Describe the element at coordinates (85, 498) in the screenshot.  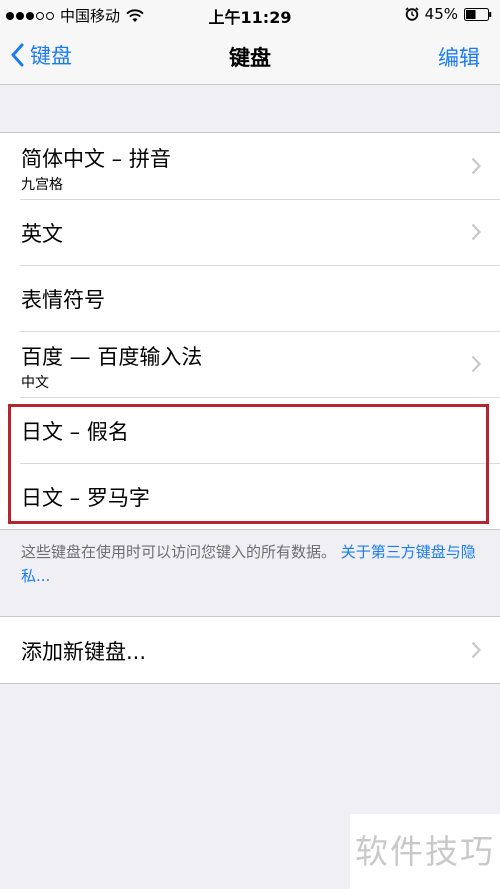
I see `keyboard-name: 日文 – 罗马字` at that location.